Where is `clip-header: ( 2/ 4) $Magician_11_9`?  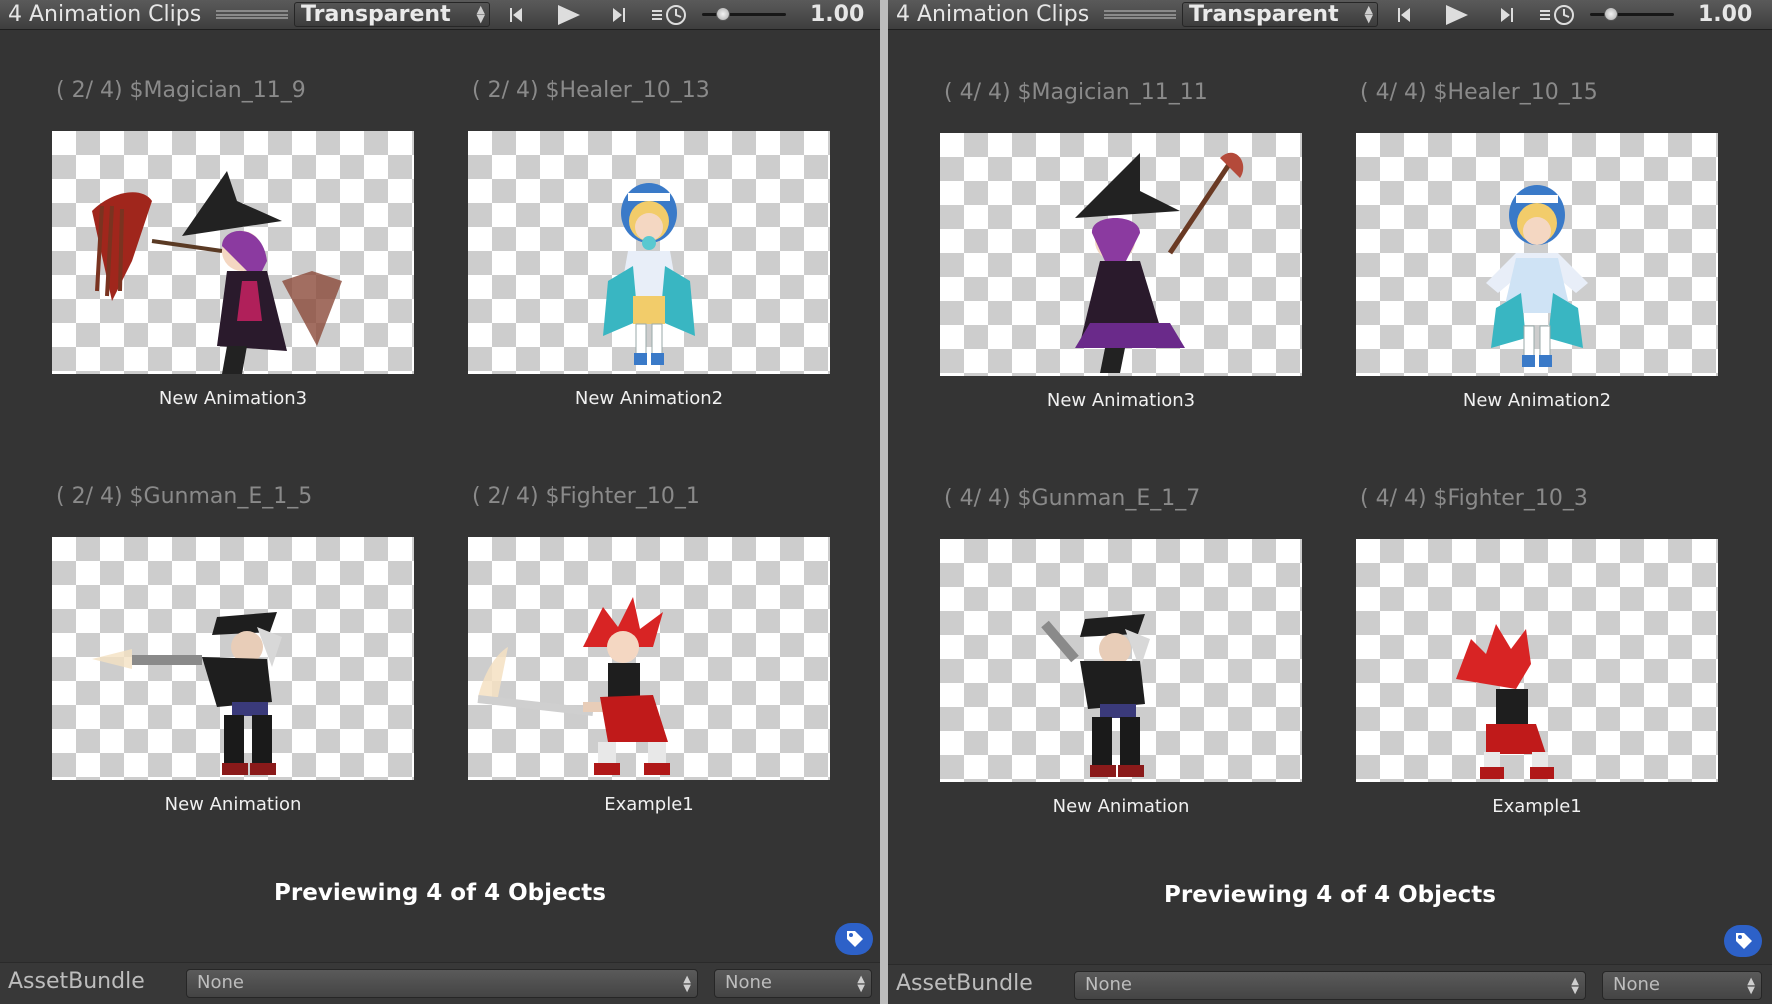
clip-header: ( 2/ 4) $Magician_11_9 is located at coordinates (181, 90).